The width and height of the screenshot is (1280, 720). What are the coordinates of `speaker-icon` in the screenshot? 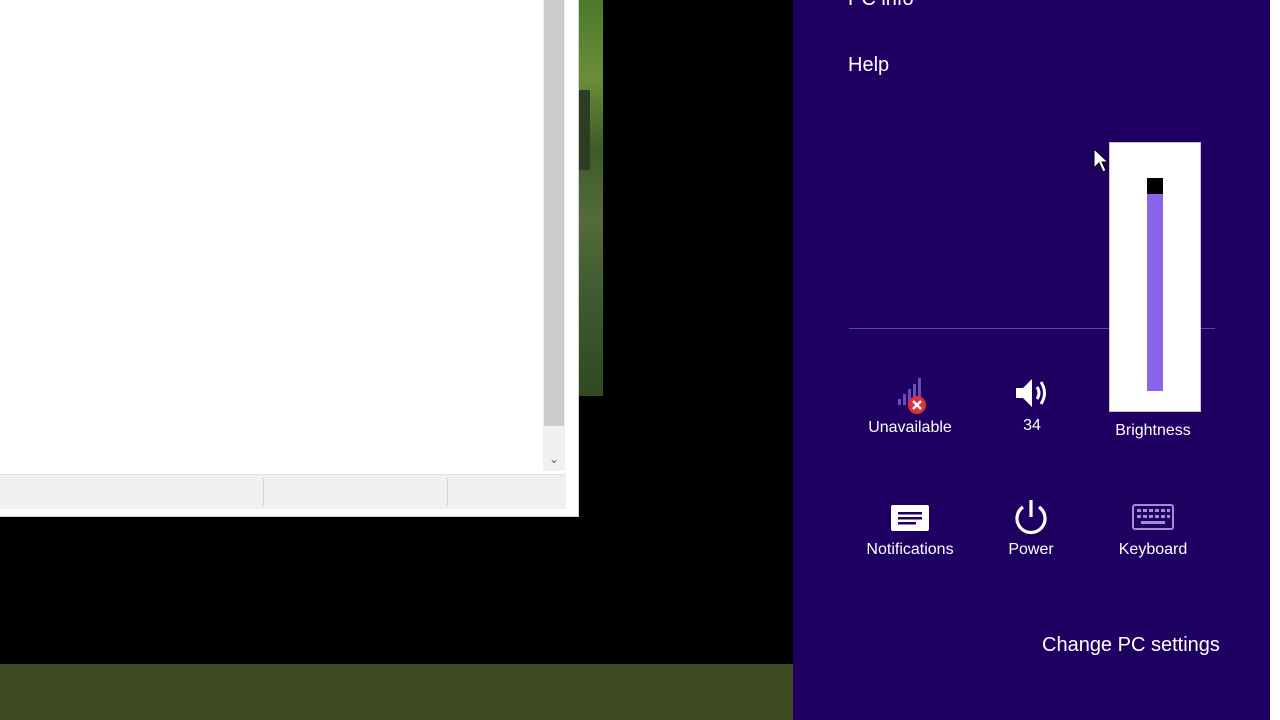 It's located at (1032, 393).